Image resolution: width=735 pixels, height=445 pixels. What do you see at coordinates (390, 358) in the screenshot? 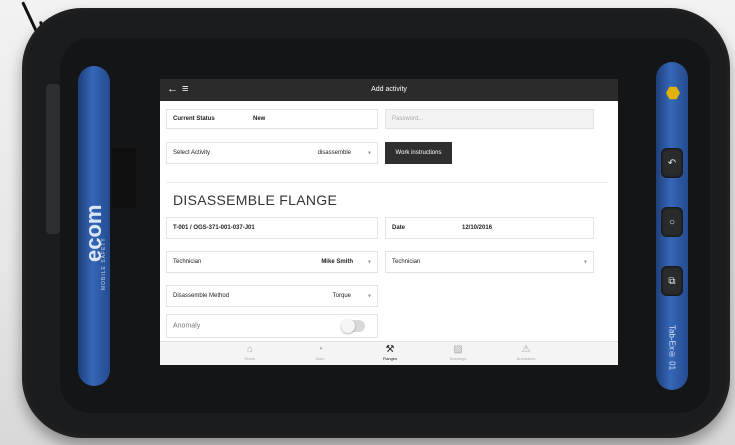
I see `nav-label: Flanges` at bounding box center [390, 358].